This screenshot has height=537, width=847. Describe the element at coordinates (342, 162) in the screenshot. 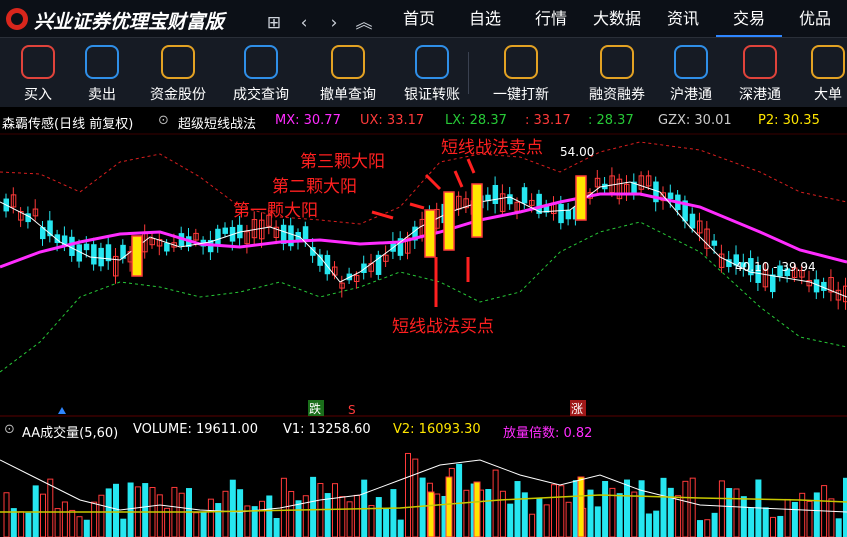

I see `third-candle-label: 第三颗大阳` at that location.